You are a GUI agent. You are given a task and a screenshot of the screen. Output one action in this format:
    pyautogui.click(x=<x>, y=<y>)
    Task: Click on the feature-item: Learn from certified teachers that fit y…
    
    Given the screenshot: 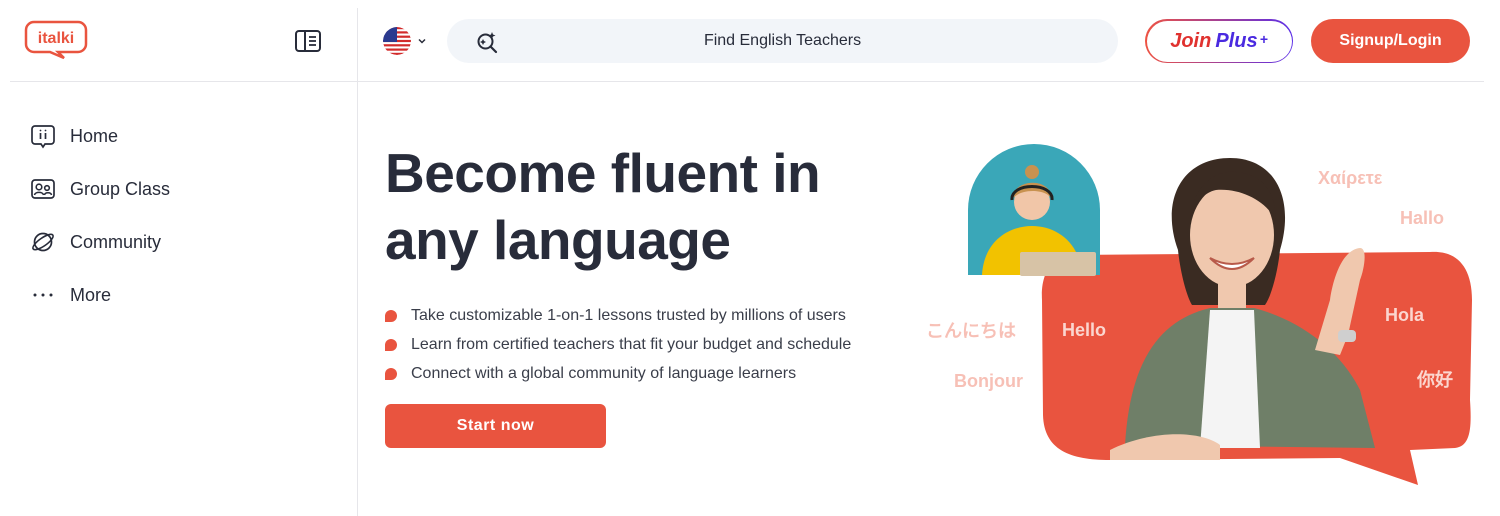 What is the action you would take?
    pyautogui.click(x=618, y=344)
    